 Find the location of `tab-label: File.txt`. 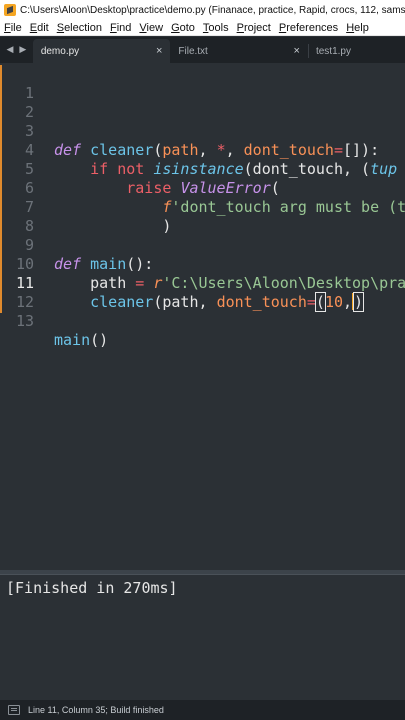

tab-label: File.txt is located at coordinates (193, 51).